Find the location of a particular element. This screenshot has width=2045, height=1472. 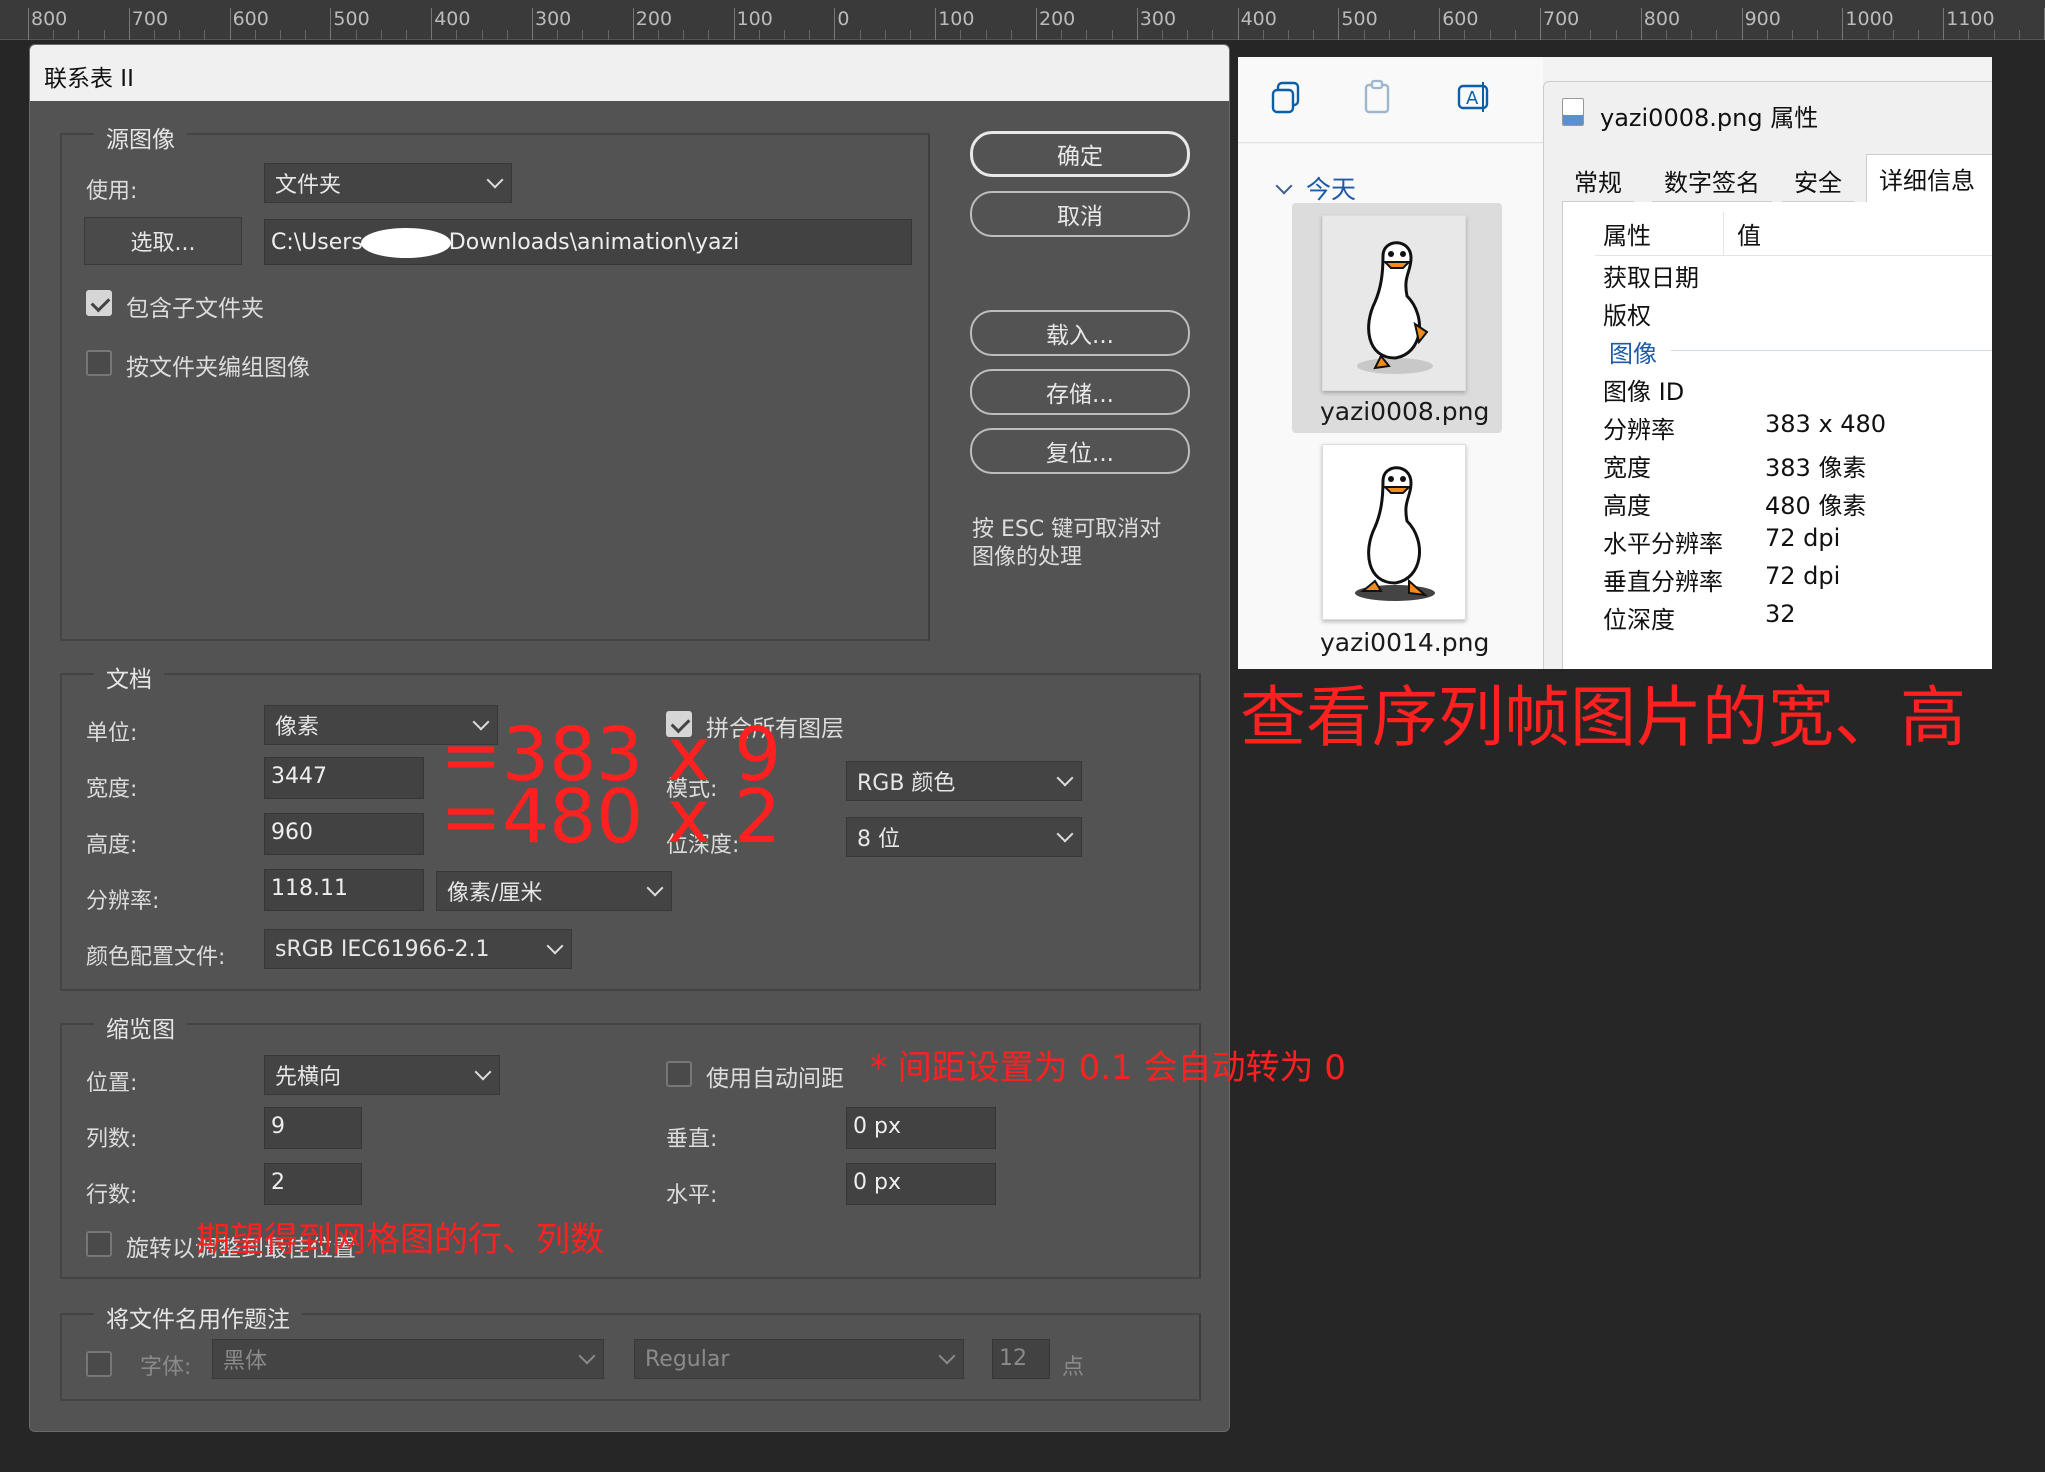

tab-digital-signature: 数字签名 is located at coordinates (1712, 181).